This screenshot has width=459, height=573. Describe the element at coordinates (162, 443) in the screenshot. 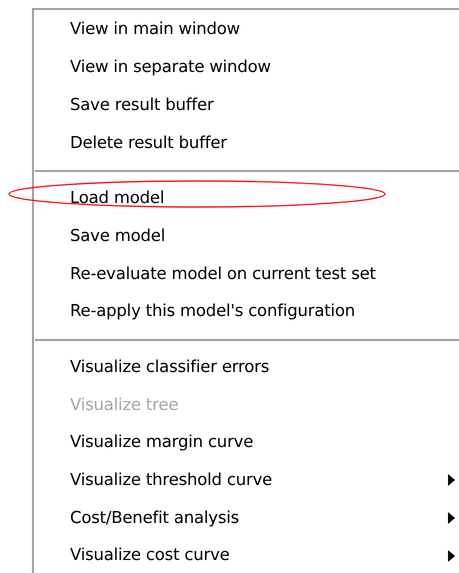

I see `menu-item: Visualize margin curve` at that location.